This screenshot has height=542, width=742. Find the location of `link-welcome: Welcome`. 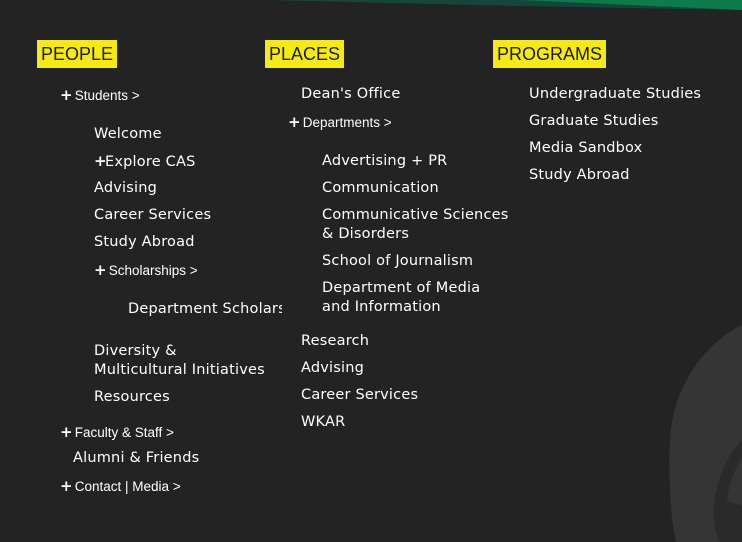

link-welcome: Welcome is located at coordinates (128, 134).